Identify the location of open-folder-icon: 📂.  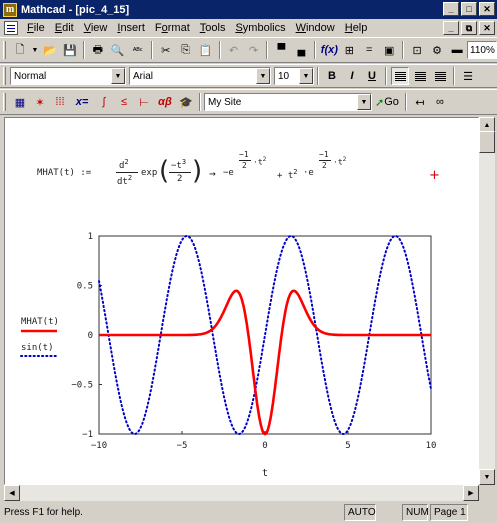
(50, 50).